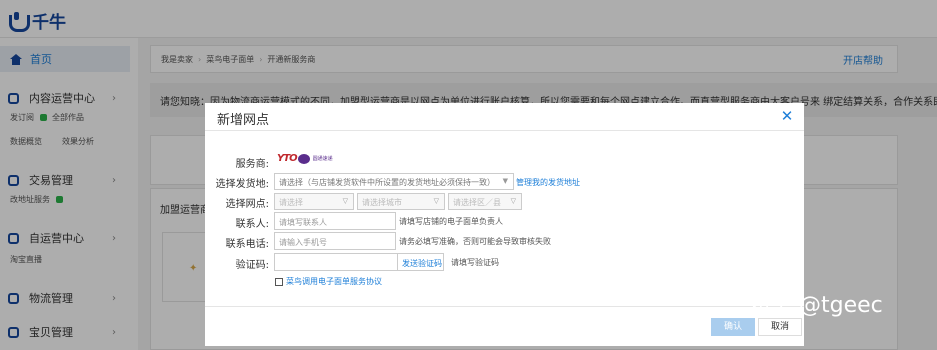  Describe the element at coordinates (314, 201) in the screenshot. I see `province-select: 请选择 ▽` at that location.